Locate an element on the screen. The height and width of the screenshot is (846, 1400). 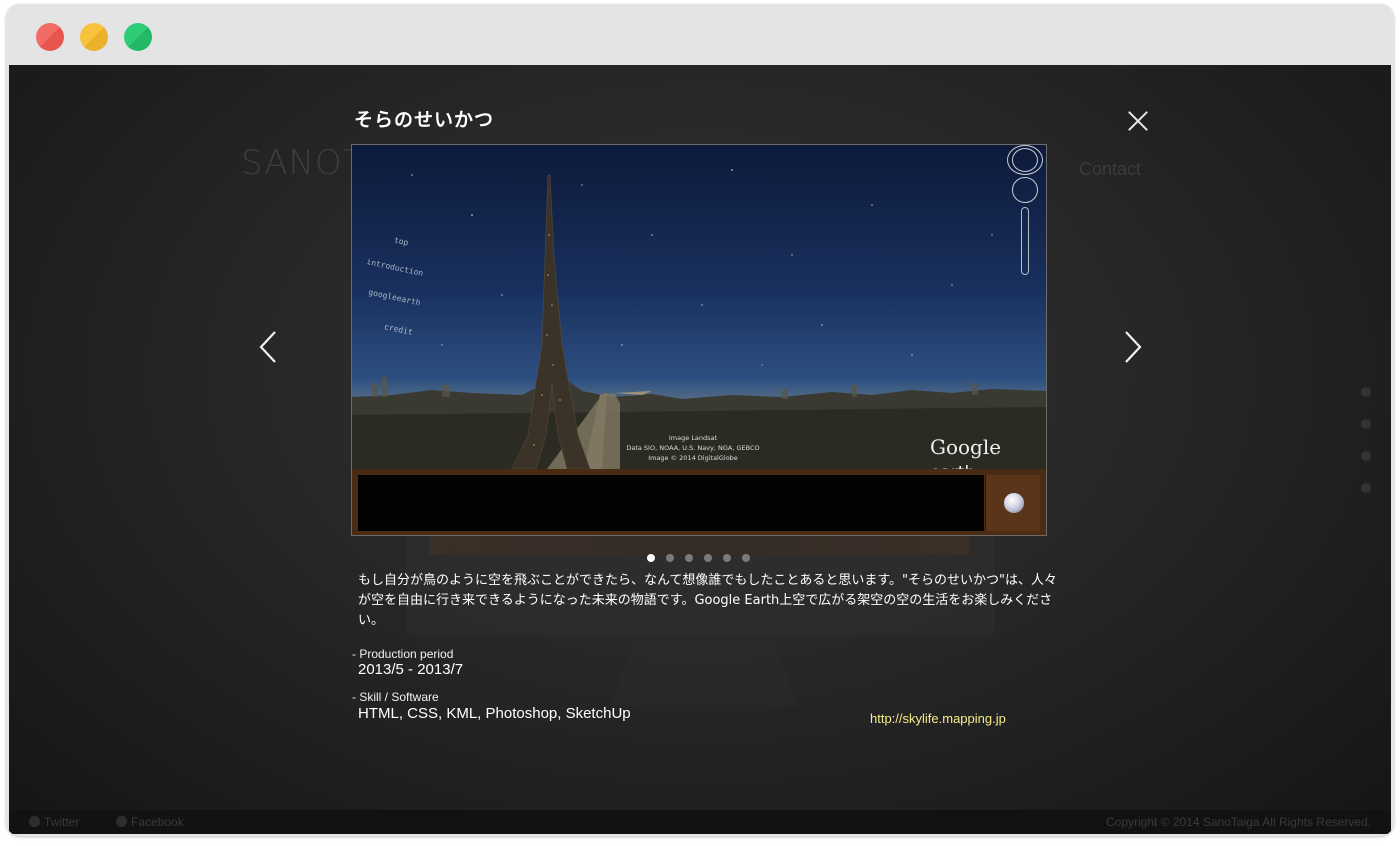
modal-title: そらのせいかつ is located at coordinates (424, 120).